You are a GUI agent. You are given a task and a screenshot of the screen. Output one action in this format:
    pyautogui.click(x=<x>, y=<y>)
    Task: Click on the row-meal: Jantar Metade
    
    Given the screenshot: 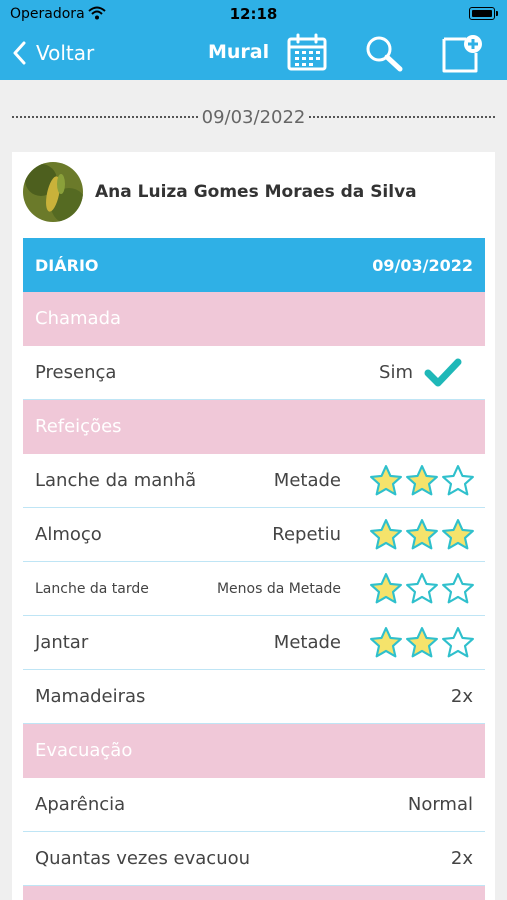 What is the action you would take?
    pyautogui.click(x=254, y=643)
    